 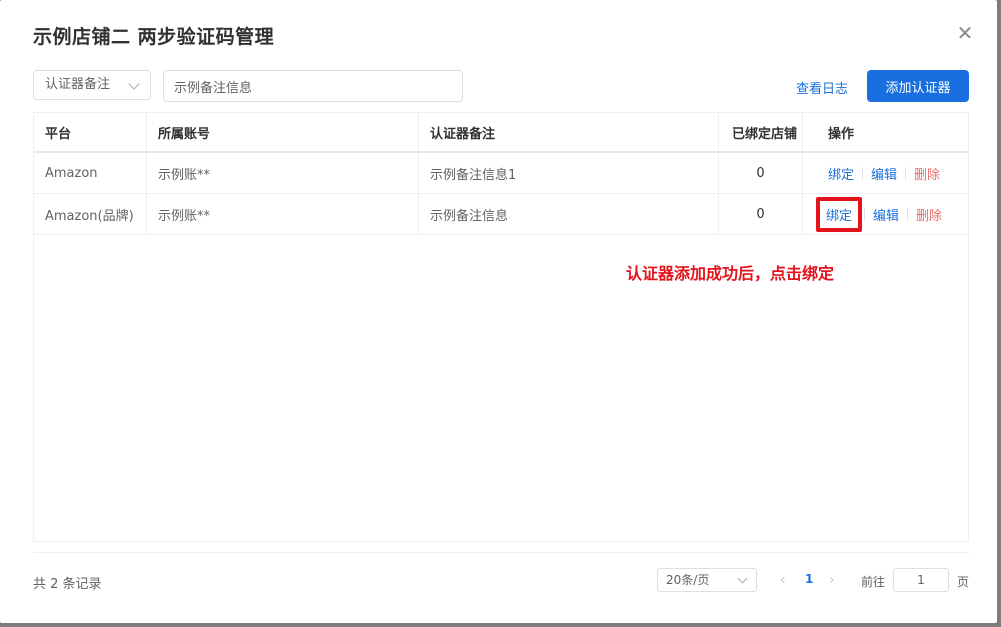 I want to click on page-suffix: 页, so click(x=963, y=582).